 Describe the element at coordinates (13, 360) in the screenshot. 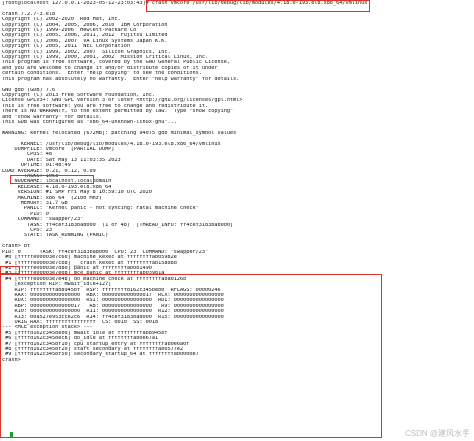

I see `terminal-line: crash>` at that location.